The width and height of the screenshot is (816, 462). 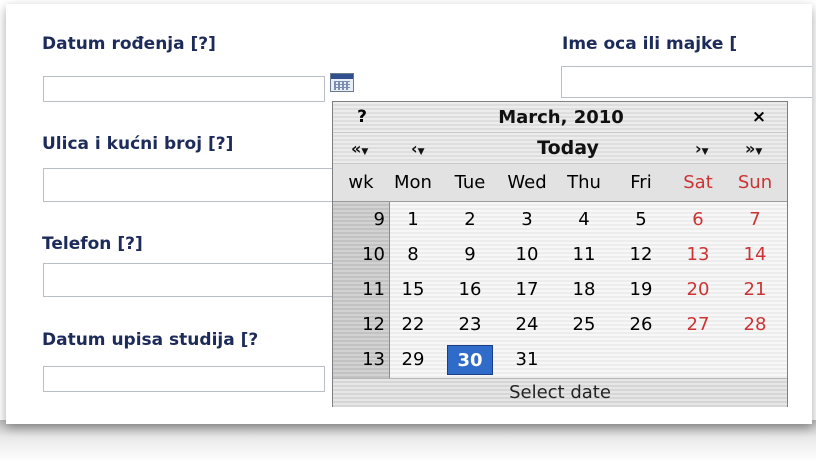 I want to click on calendar-footer: Select date, so click(x=560, y=392).